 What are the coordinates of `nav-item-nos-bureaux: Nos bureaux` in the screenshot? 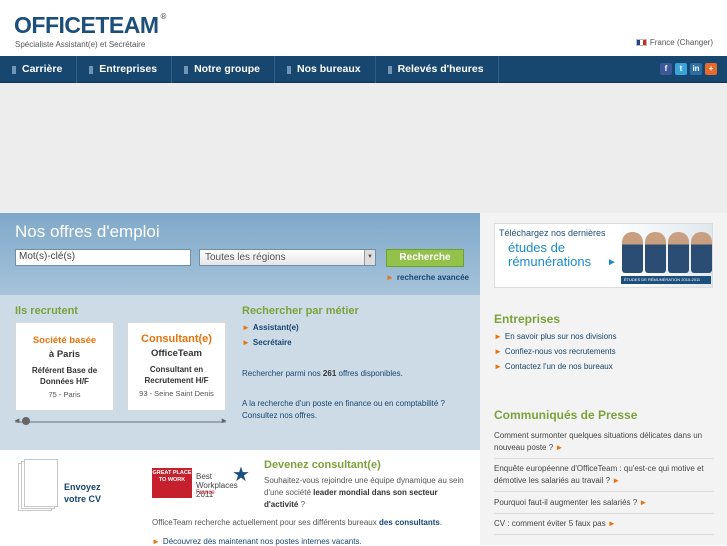 It's located at (325, 69).